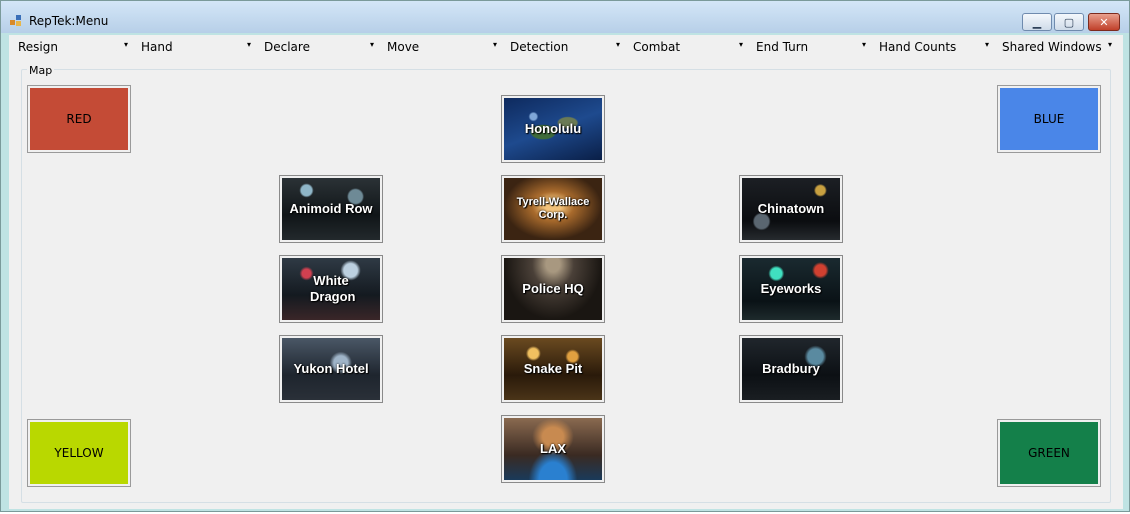 This screenshot has width=1130, height=514. I want to click on red-player-zone: RED, so click(79, 119).